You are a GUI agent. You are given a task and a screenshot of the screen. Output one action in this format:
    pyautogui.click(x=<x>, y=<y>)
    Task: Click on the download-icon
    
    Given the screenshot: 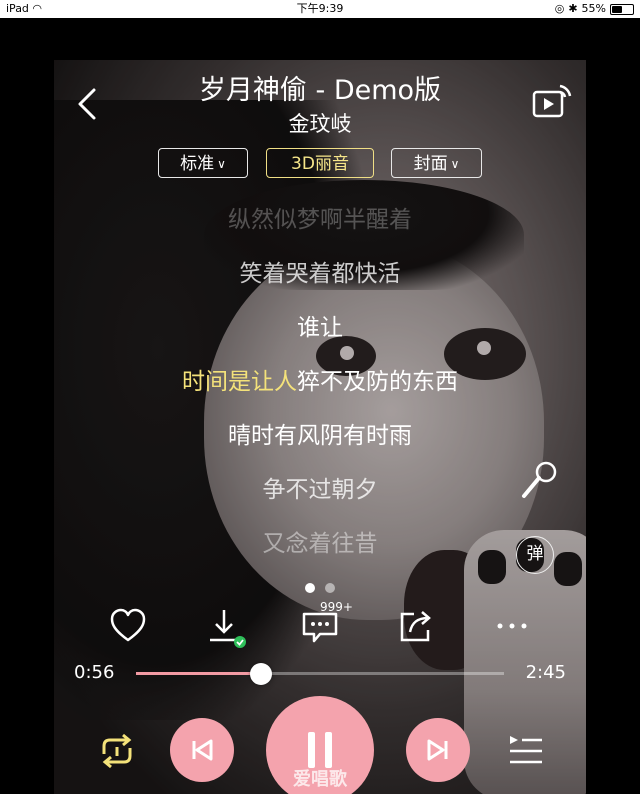 What is the action you would take?
    pyautogui.click(x=228, y=629)
    